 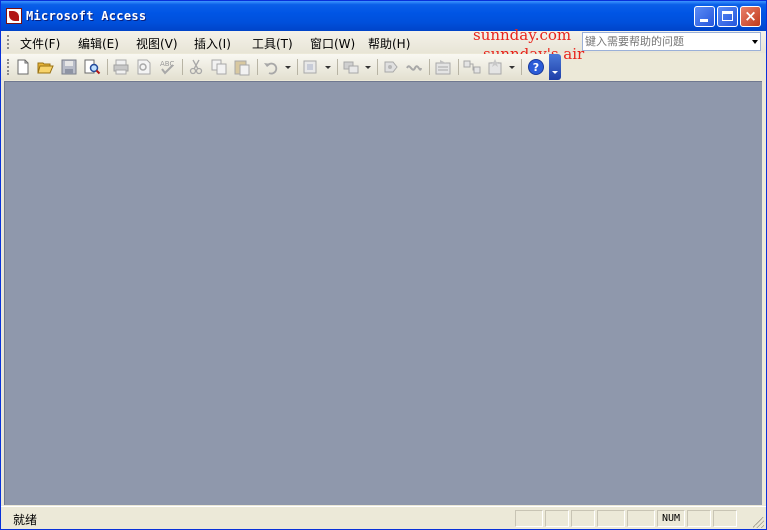 I want to click on maximize-icon, so click(x=727, y=16).